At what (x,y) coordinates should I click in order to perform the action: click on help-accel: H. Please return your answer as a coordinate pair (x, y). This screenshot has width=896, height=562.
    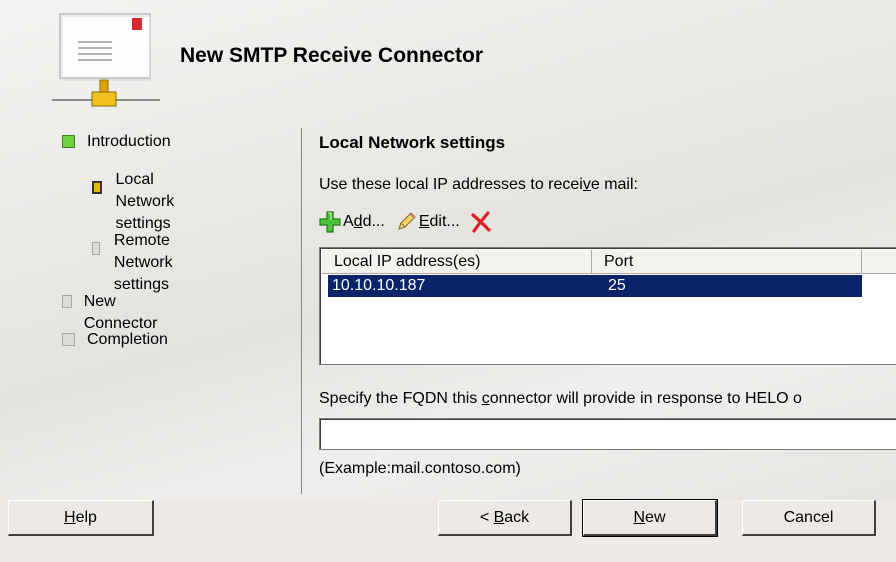
    Looking at the image, I should click on (70, 517).